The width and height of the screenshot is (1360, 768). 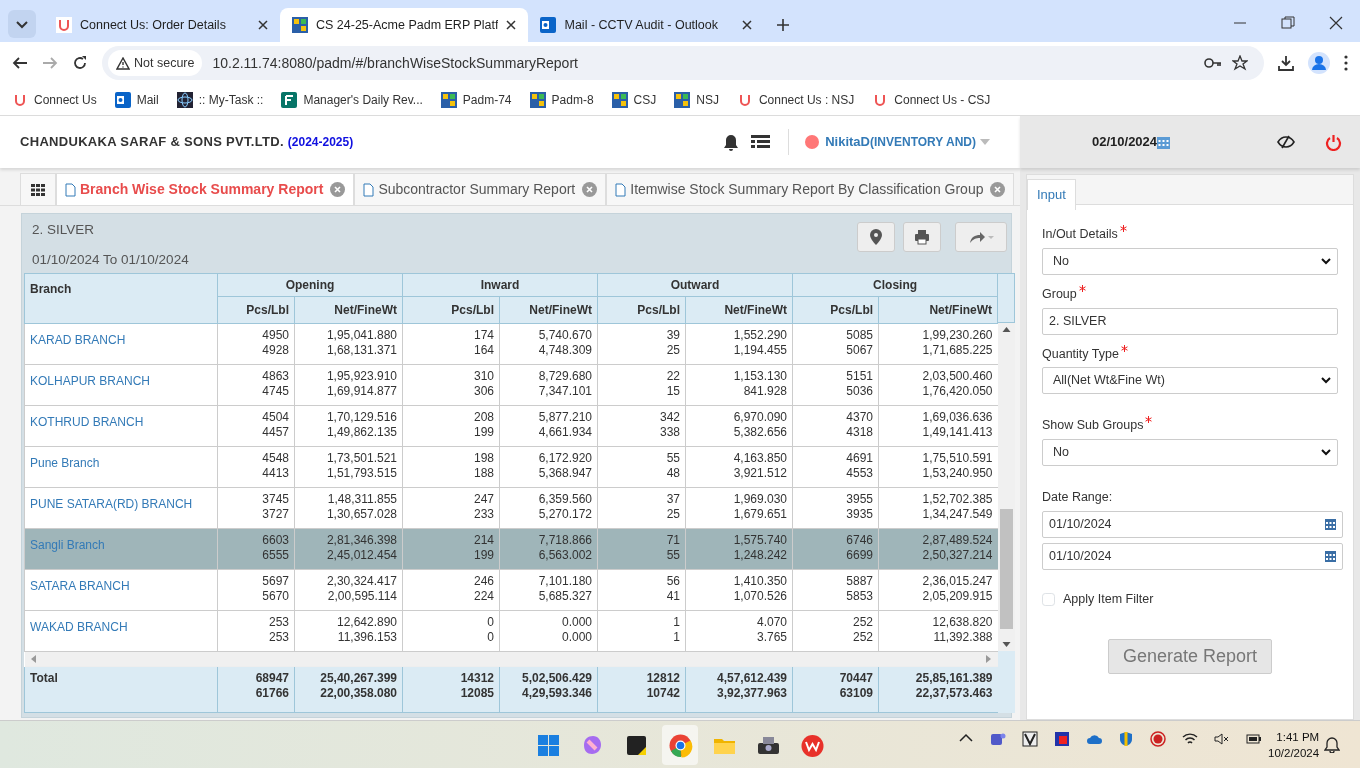 What do you see at coordinates (483, 391) in the screenshot?
I see `table-cell-text: 306` at bounding box center [483, 391].